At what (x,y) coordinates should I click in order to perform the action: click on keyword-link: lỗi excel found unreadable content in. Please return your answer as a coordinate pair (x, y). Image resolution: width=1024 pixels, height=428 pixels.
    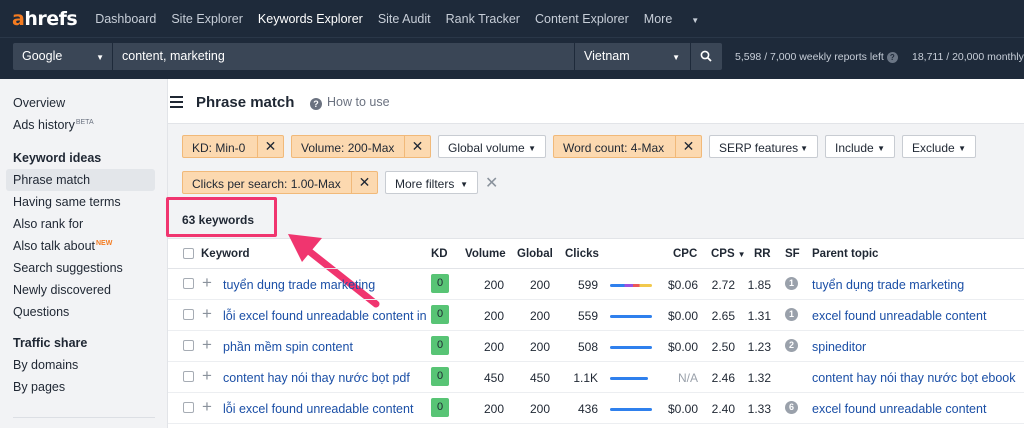
    Looking at the image, I should click on (325, 316).